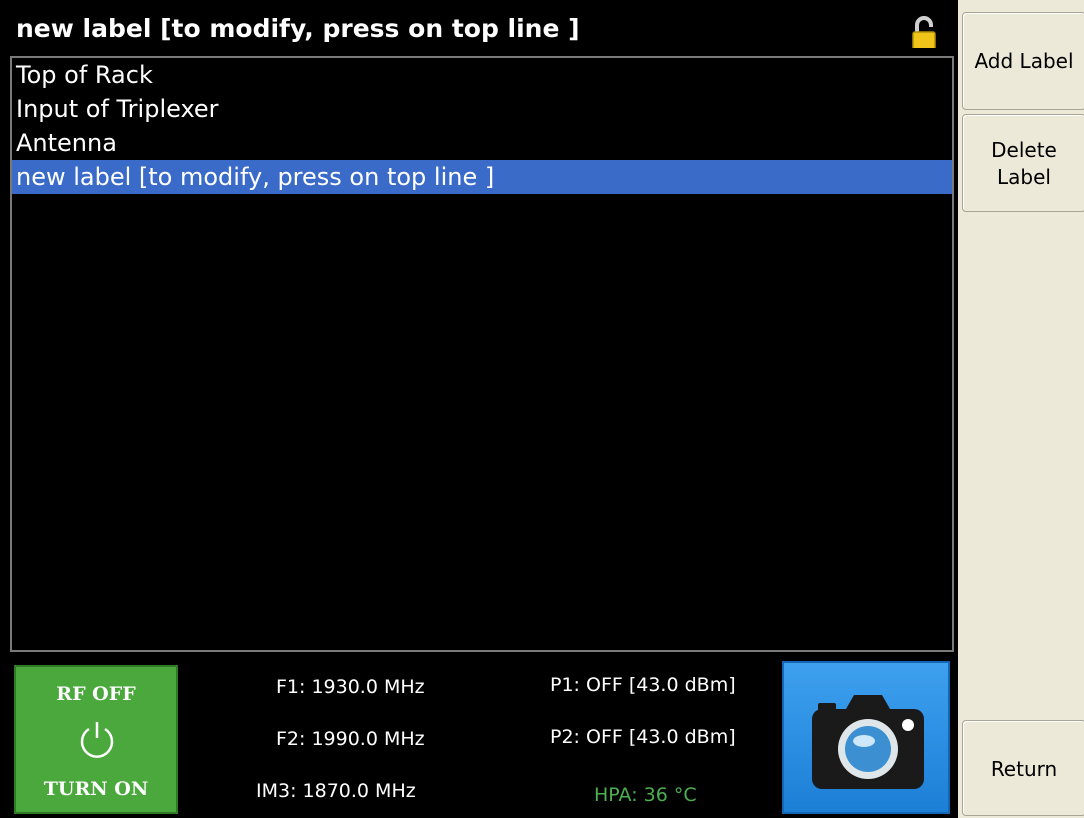 This screenshot has width=1084, height=818. Describe the element at coordinates (350, 739) in the screenshot. I see `f2-readout: F2: 1990.0 MHz` at that location.